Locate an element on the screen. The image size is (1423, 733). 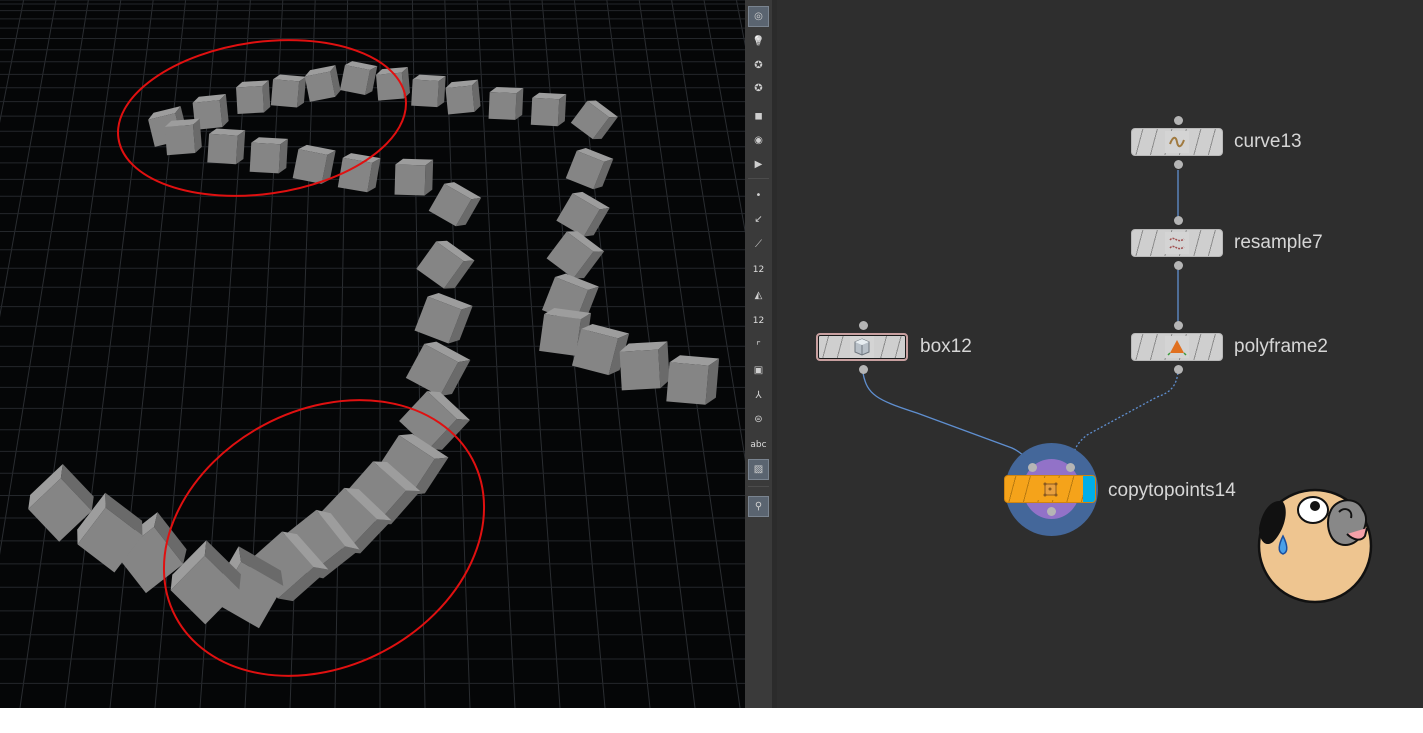
vertex-normal-icon: ⟋ is located at coordinates (758, 244).